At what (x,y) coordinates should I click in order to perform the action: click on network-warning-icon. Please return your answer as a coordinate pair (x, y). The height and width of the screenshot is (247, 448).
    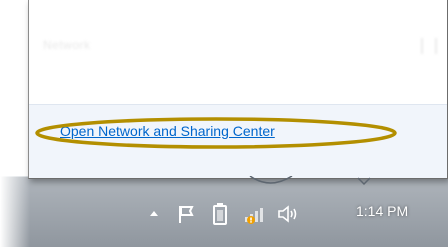
    Looking at the image, I should click on (254, 216).